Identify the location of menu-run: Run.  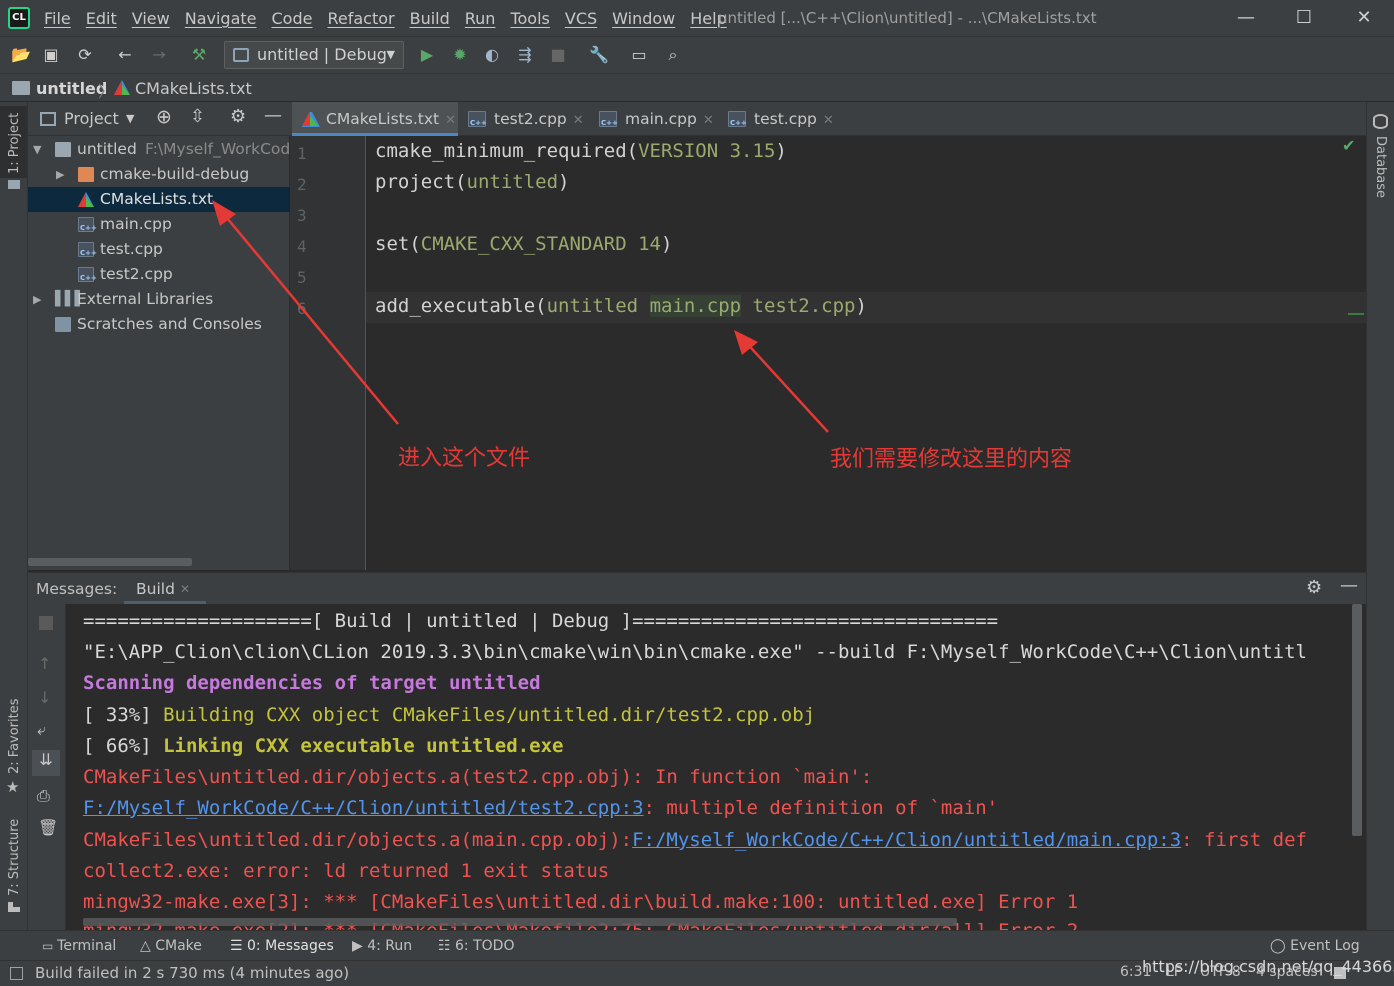
(480, 18).